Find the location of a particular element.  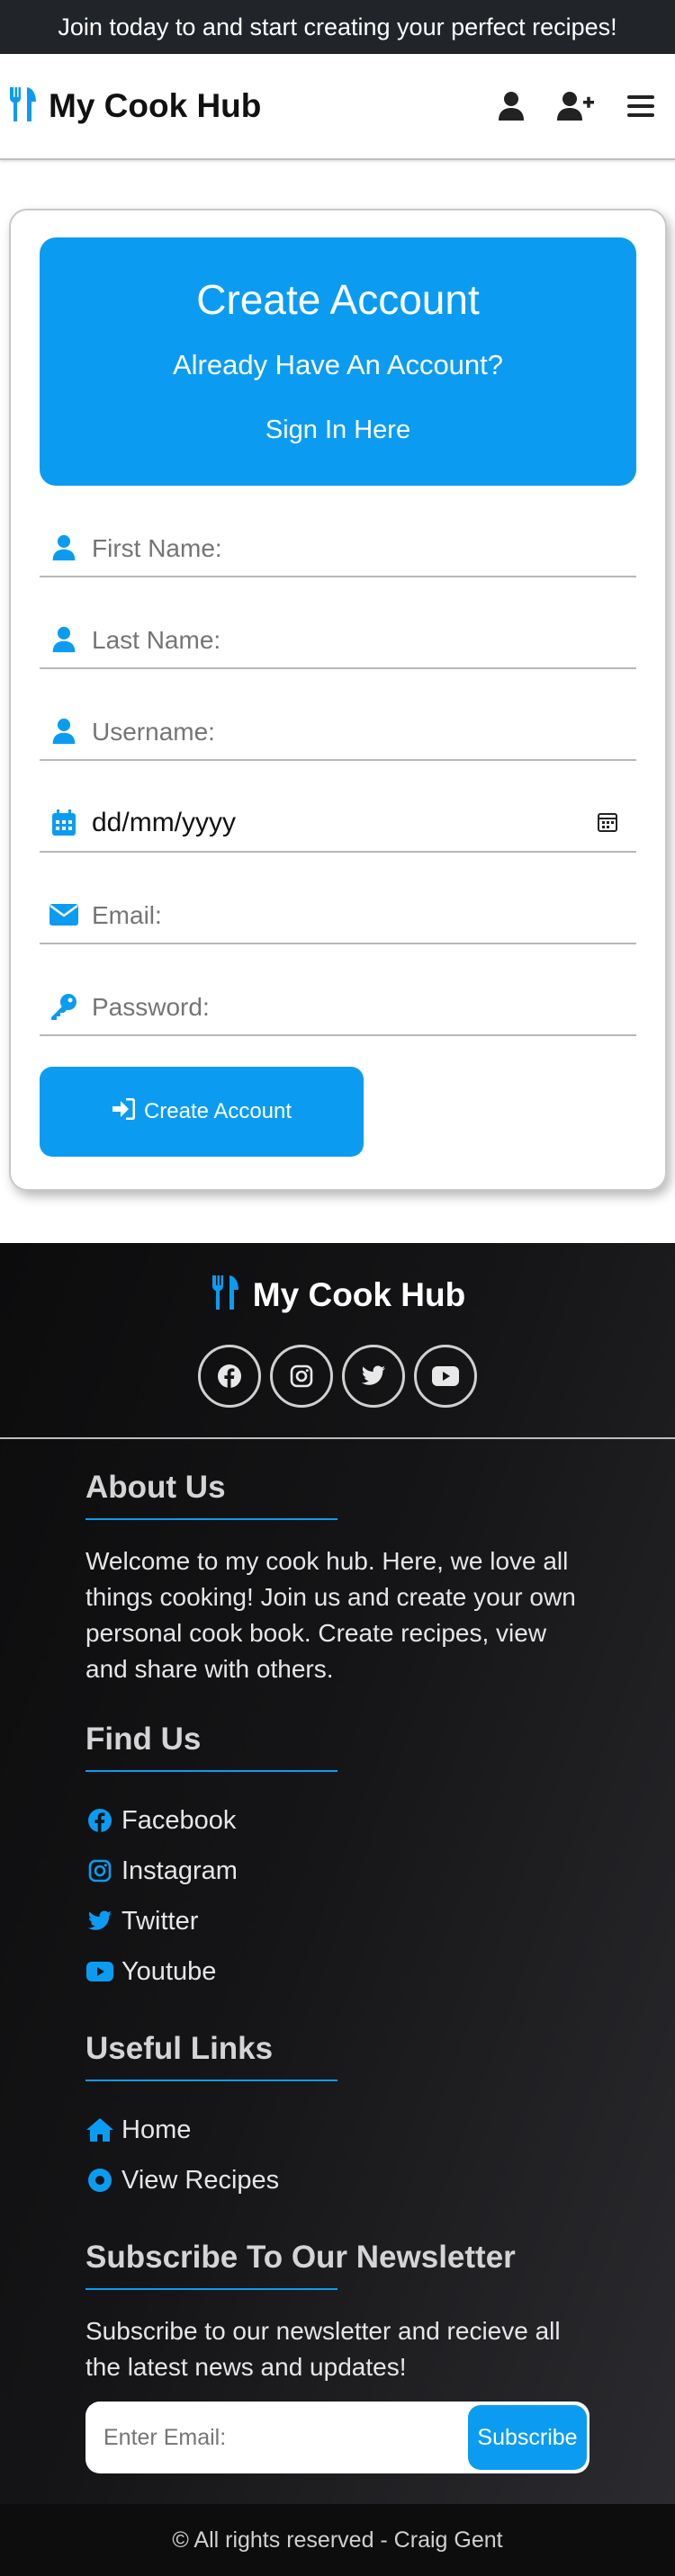

find-us-twitter-label: Twitter is located at coordinates (160, 1921).